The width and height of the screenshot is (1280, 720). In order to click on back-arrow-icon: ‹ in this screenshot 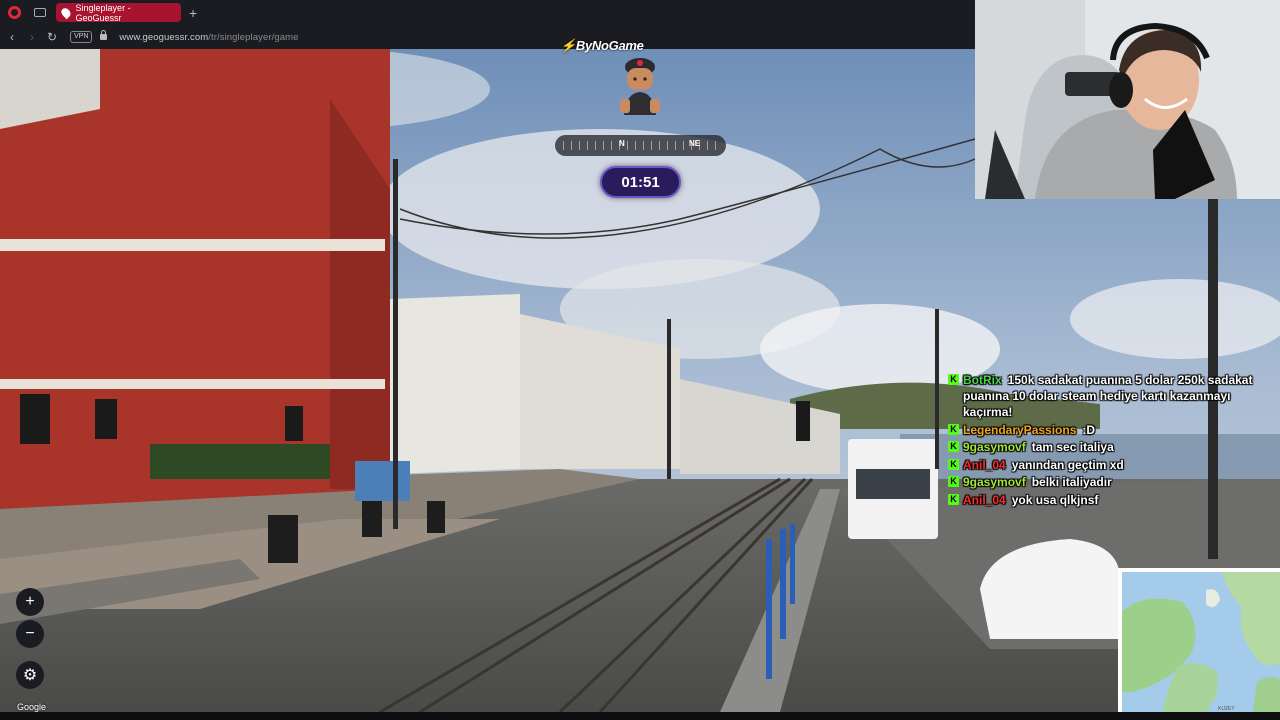, I will do `click(12, 37)`.